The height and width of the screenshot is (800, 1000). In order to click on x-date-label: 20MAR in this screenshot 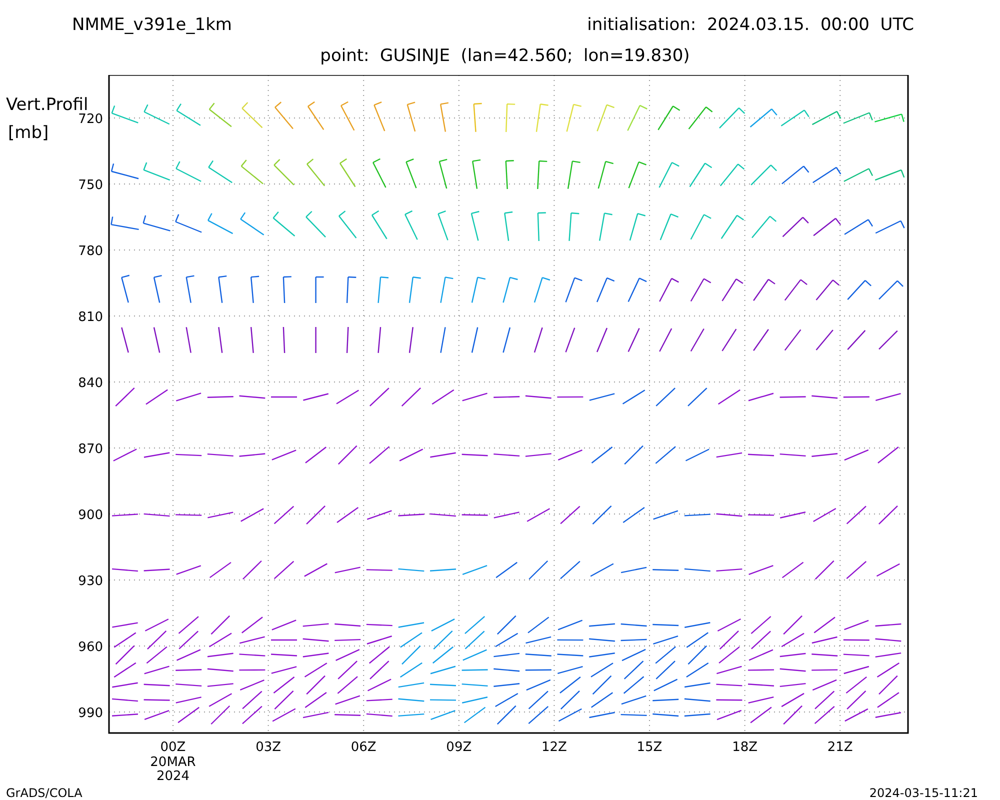, I will do `click(173, 762)`.